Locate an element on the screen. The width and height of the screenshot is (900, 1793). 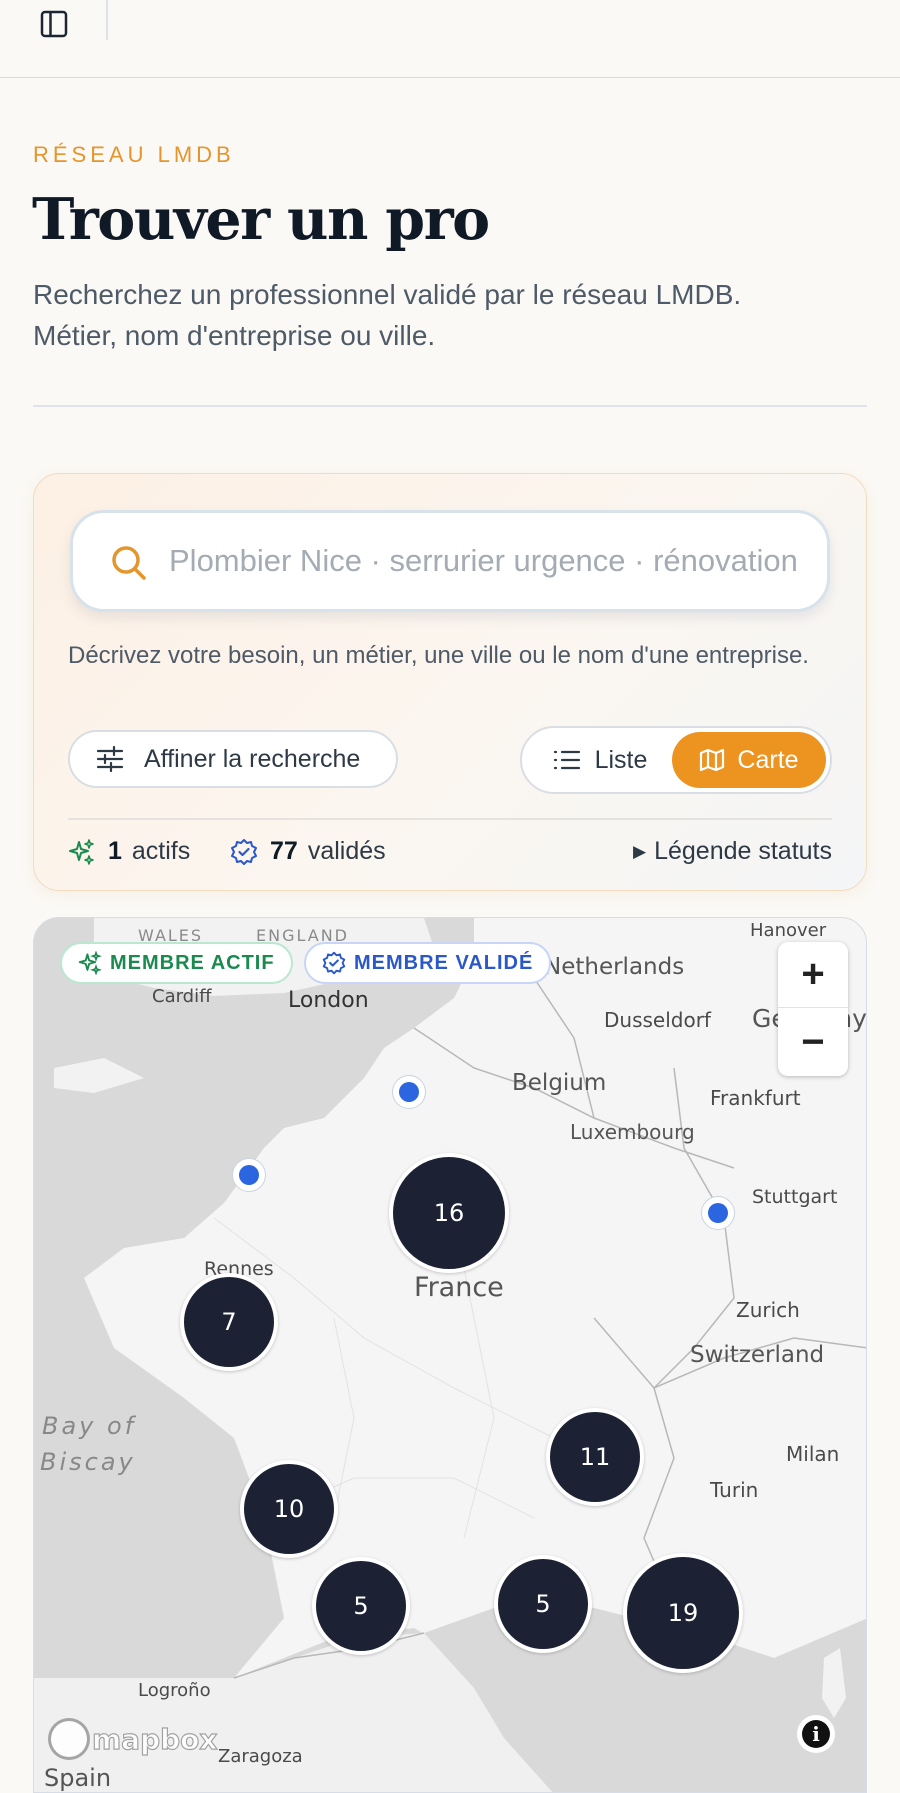
map-label-zaragoza: Zaragoza is located at coordinates (260, 1756).